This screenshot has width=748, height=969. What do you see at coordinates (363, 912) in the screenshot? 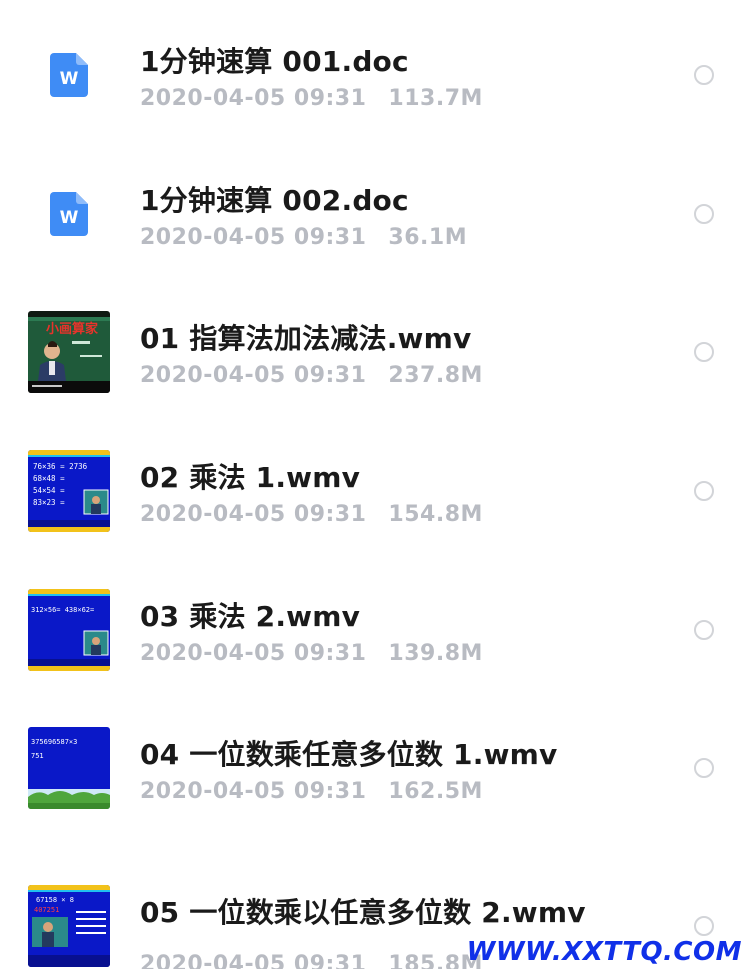
I see `file-name: 05 一位数乘以任意多位数 2.wmv` at bounding box center [363, 912].